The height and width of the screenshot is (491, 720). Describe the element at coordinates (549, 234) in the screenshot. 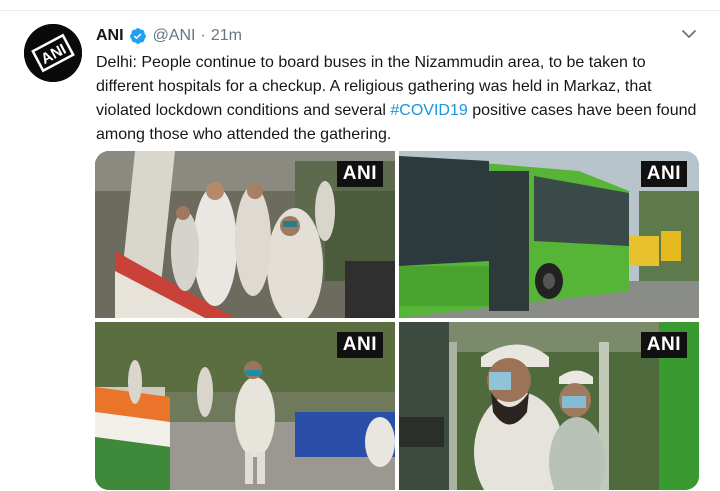

I see `photo-2: ANI` at that location.